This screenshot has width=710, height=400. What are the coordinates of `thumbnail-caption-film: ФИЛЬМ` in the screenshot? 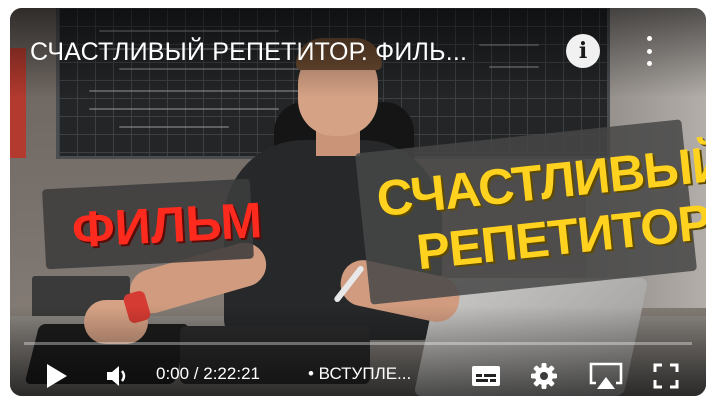 It's located at (167, 225).